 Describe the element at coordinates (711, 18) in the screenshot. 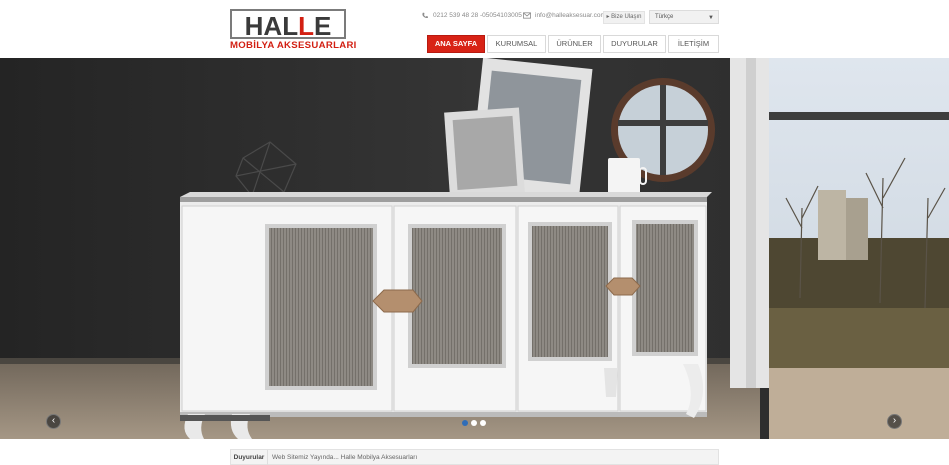

I see `chevron-down-icon: ▼` at that location.